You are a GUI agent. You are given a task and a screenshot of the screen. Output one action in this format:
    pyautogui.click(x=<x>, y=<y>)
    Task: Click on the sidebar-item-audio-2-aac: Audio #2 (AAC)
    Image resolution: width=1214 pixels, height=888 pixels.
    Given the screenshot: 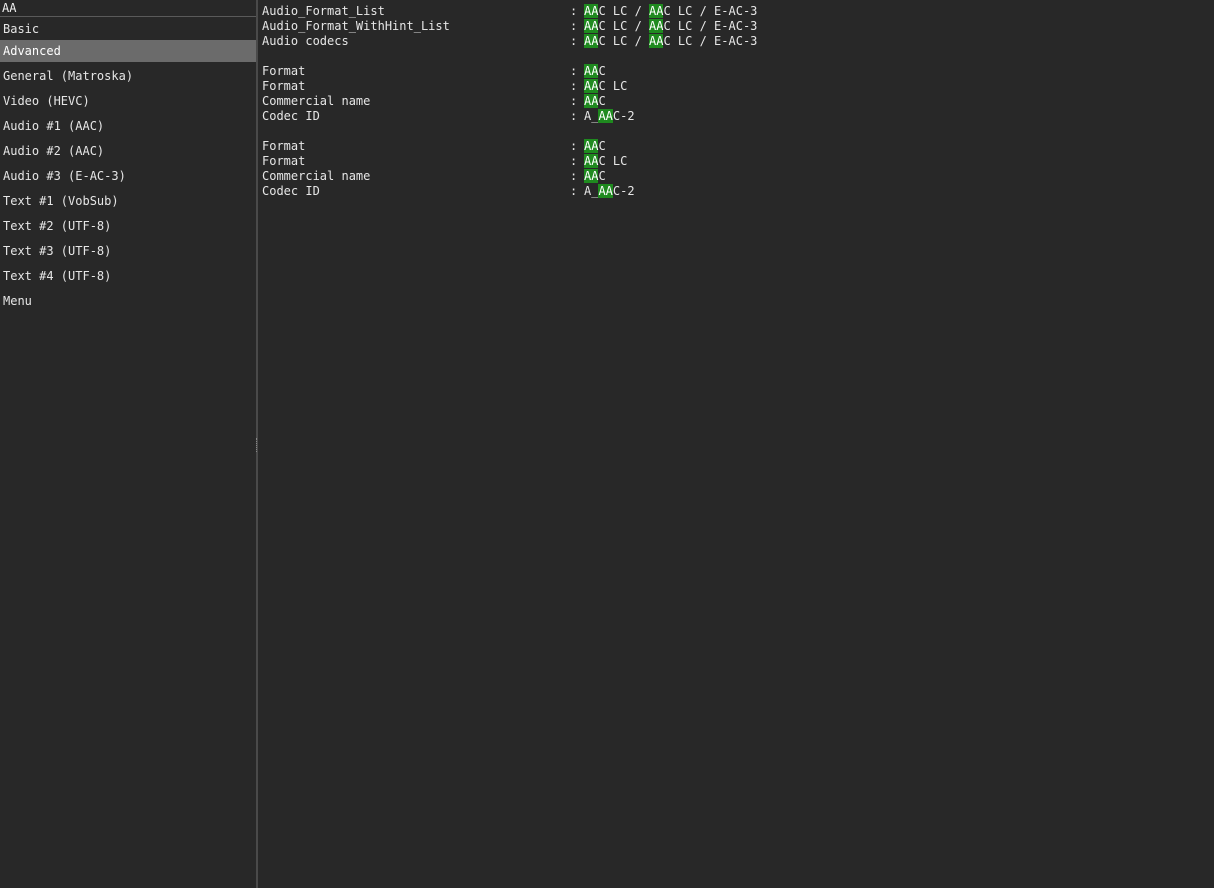 What is the action you would take?
    pyautogui.click(x=128, y=151)
    